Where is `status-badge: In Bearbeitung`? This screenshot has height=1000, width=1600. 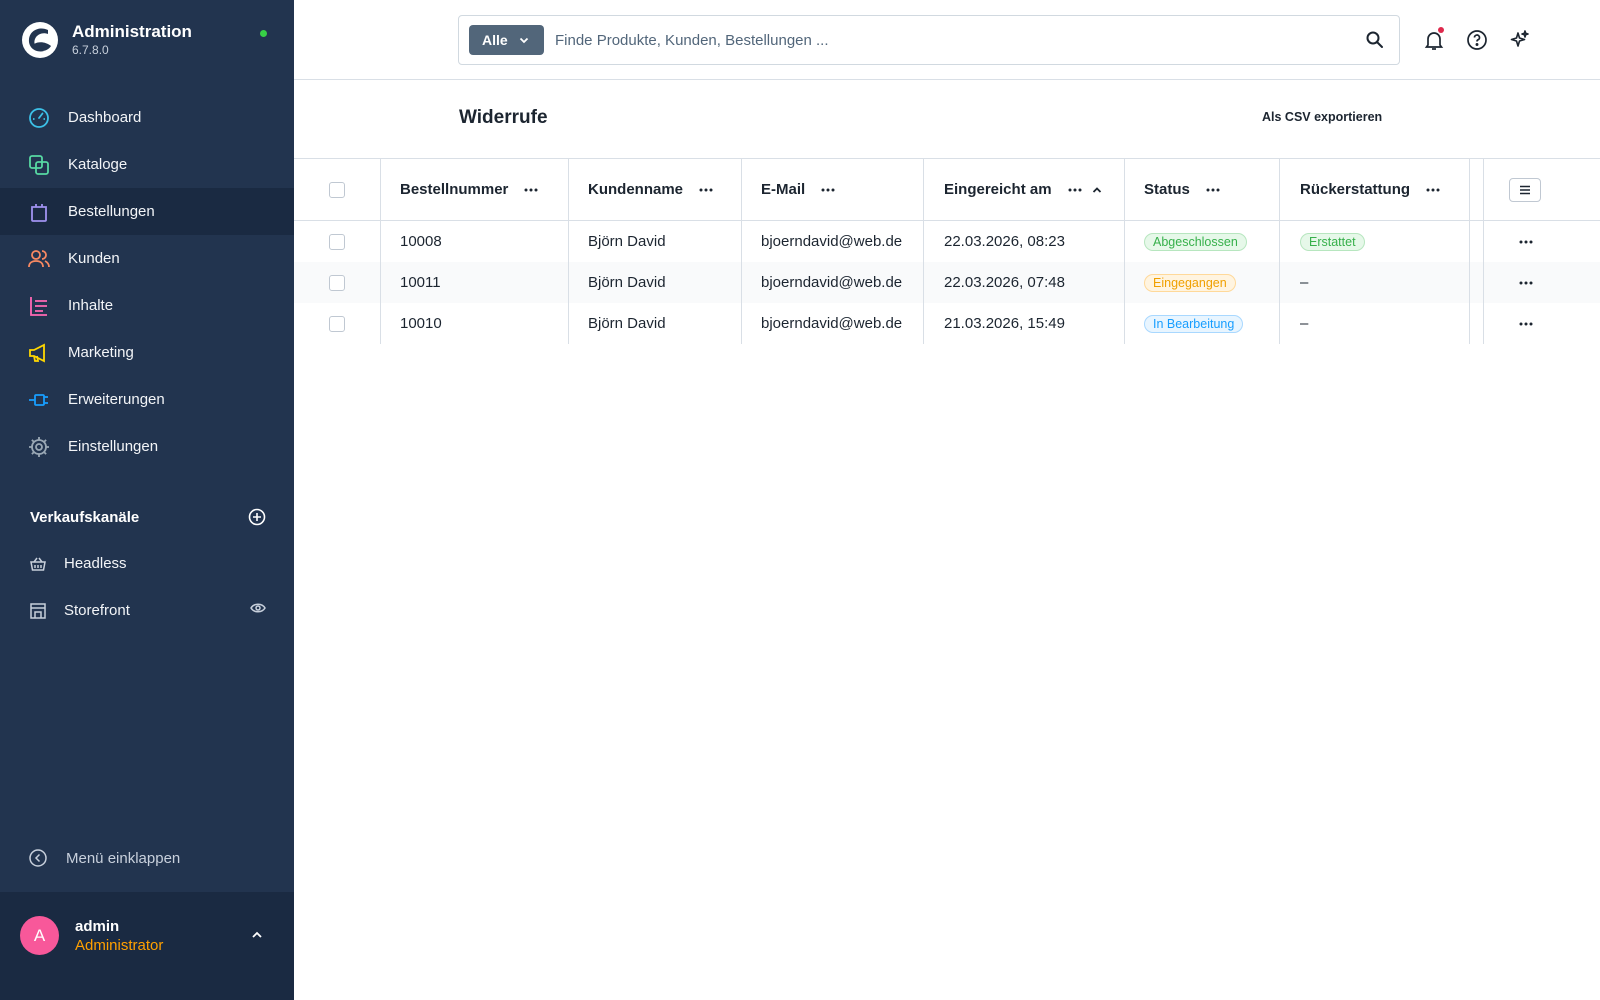
status-badge: In Bearbeitung is located at coordinates (1194, 323).